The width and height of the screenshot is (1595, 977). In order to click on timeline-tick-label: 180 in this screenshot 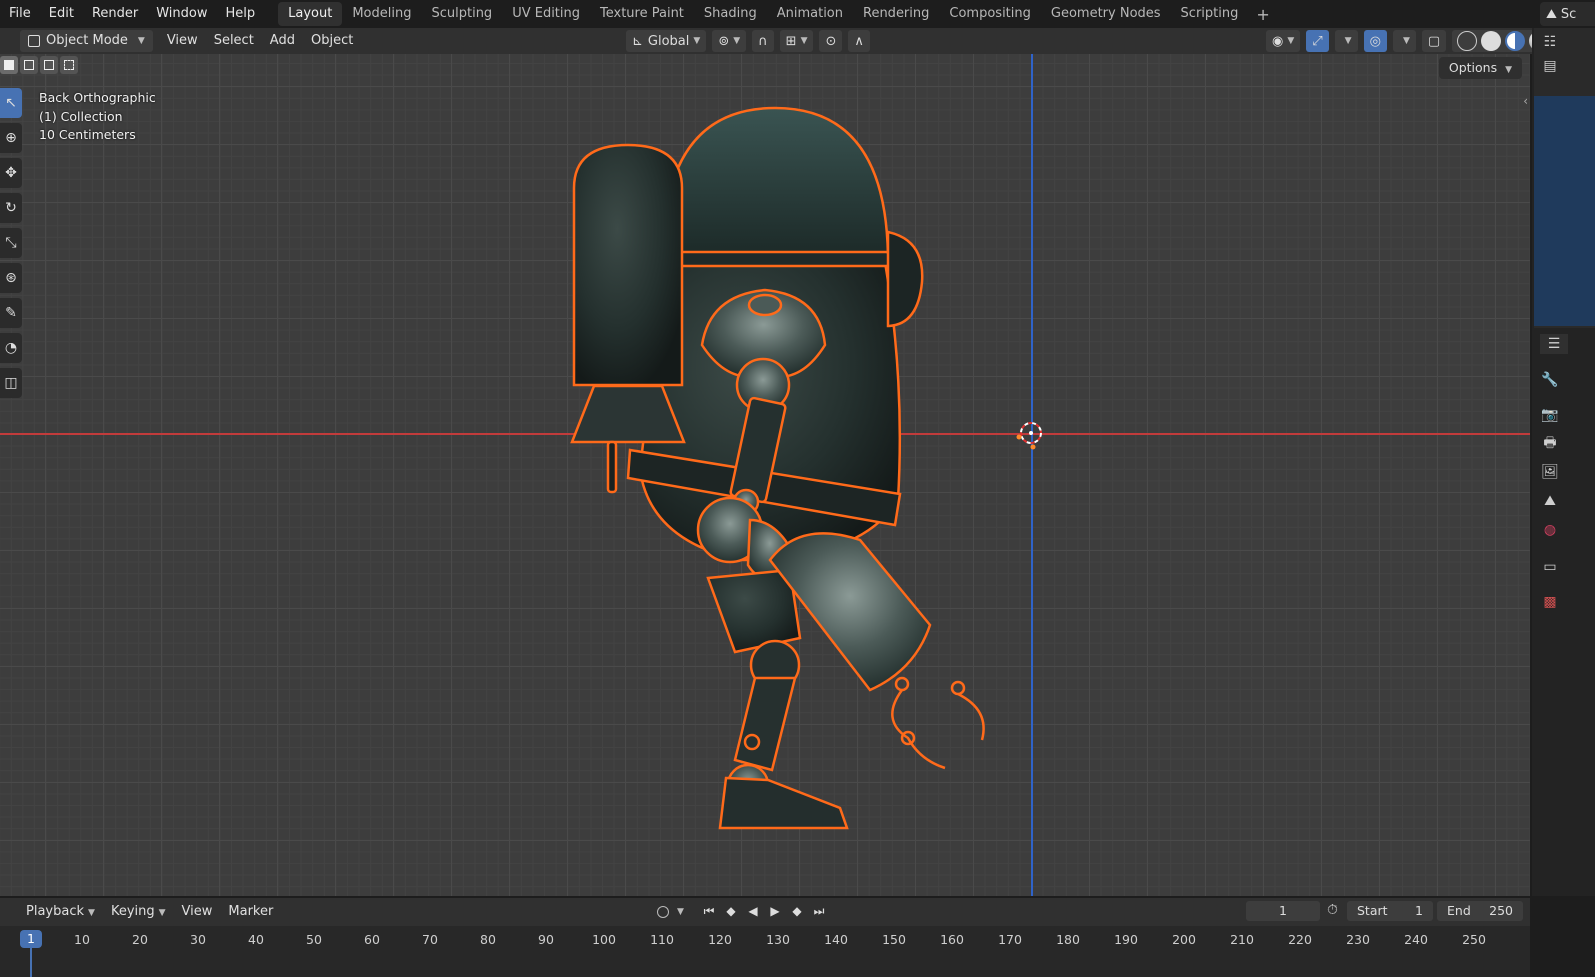, I will do `click(1068, 939)`.